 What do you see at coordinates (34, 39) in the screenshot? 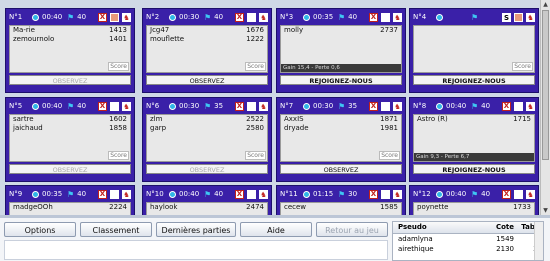
I see `player-name: zemournolo` at bounding box center [34, 39].